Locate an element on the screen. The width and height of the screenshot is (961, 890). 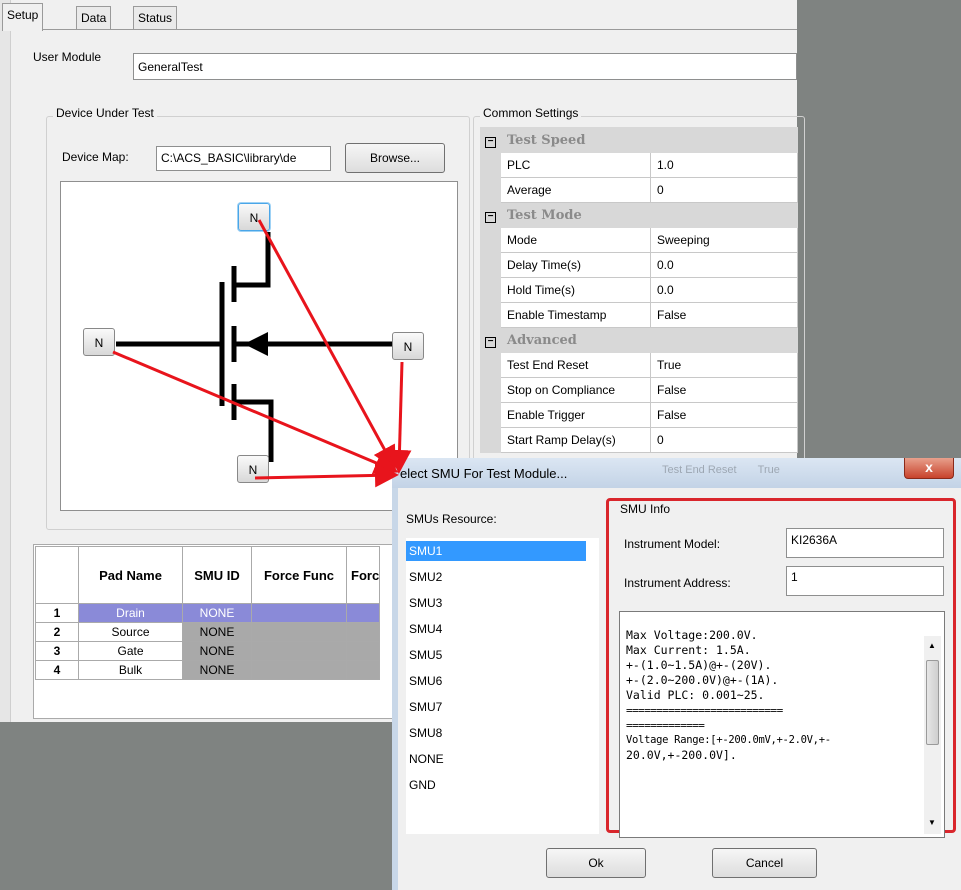
property-row: Enable Timestamp False is located at coordinates (639, 315).